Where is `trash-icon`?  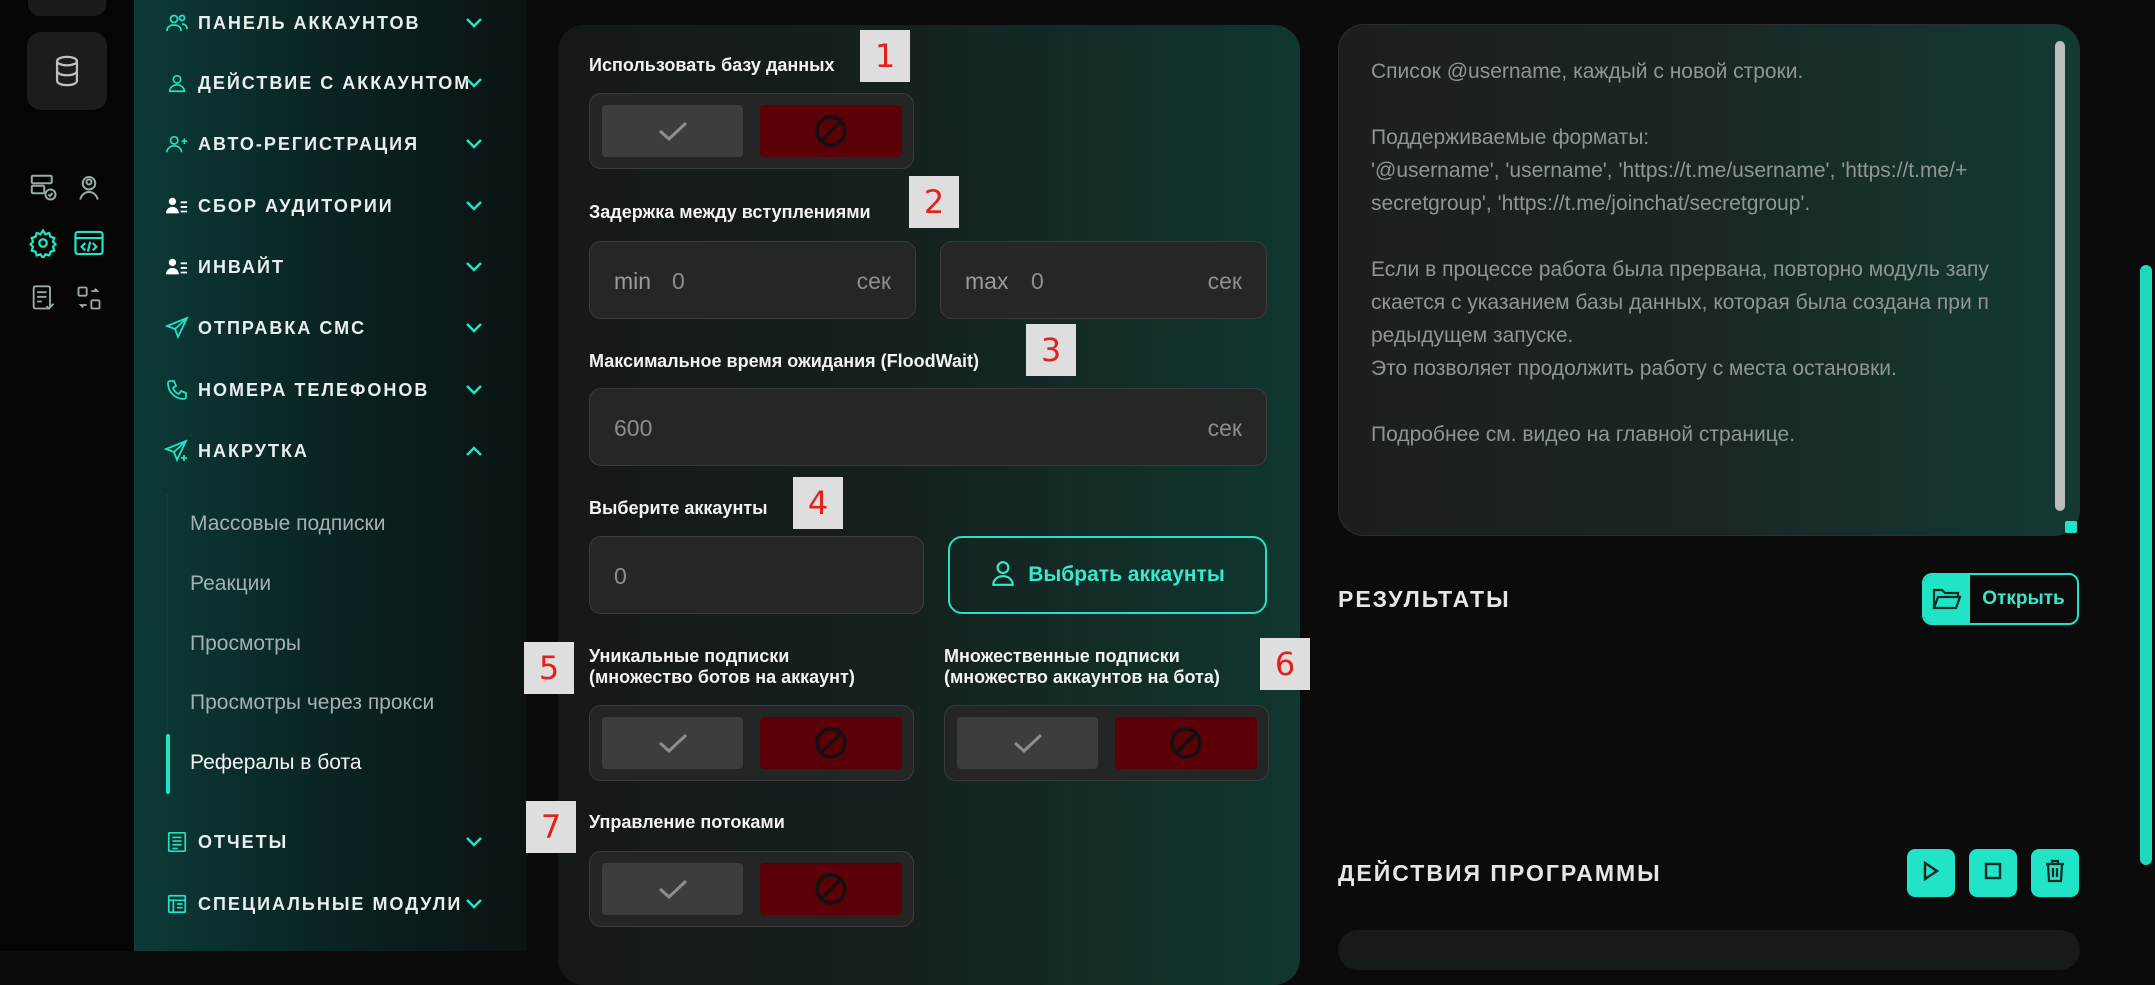 trash-icon is located at coordinates (2055, 873).